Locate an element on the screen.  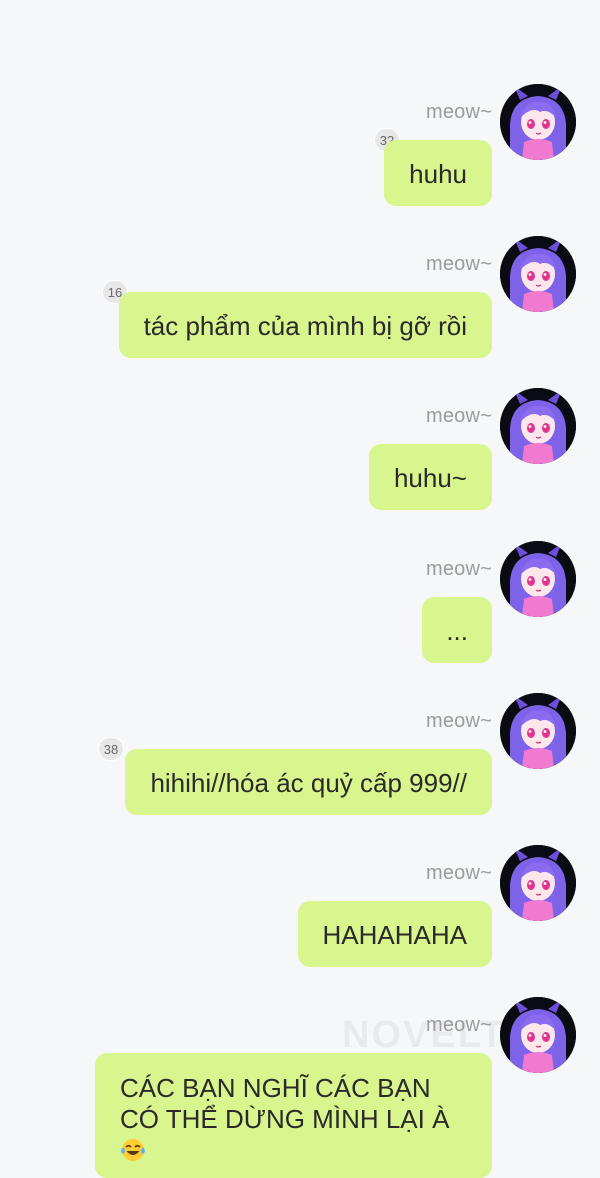
message-text: tác phẩm của mình bị gỡ rồi is located at coordinates (305, 326).